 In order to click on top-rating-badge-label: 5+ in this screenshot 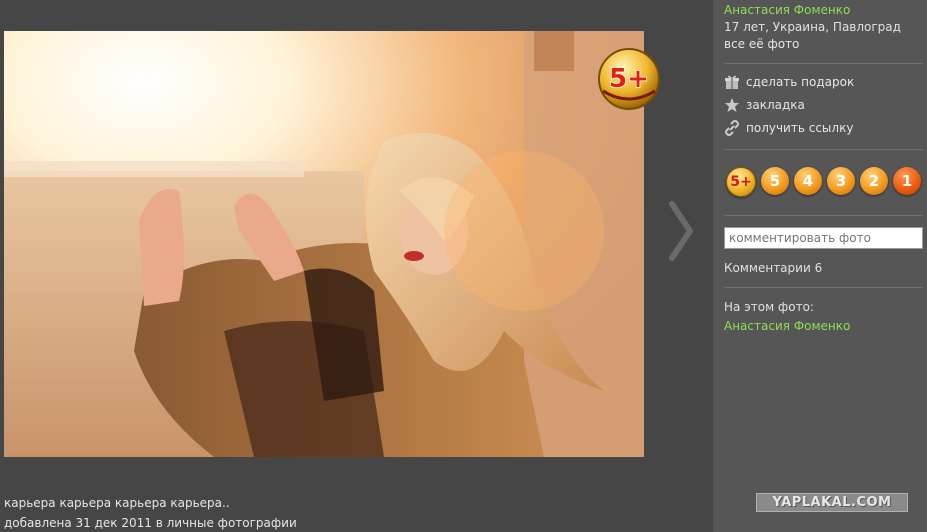, I will do `click(629, 79)`.